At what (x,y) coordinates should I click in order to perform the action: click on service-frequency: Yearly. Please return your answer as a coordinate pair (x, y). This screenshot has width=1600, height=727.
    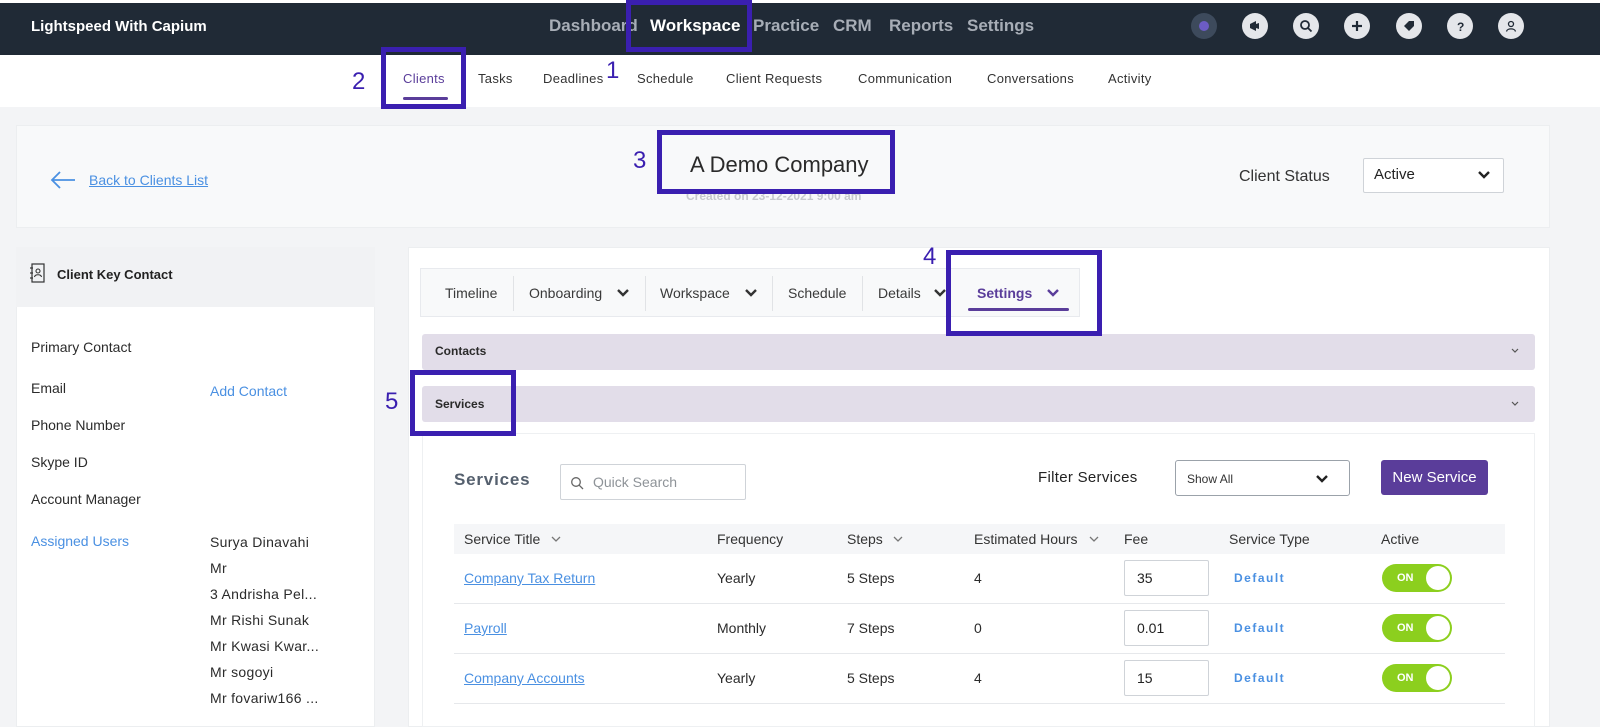
    Looking at the image, I should click on (736, 678).